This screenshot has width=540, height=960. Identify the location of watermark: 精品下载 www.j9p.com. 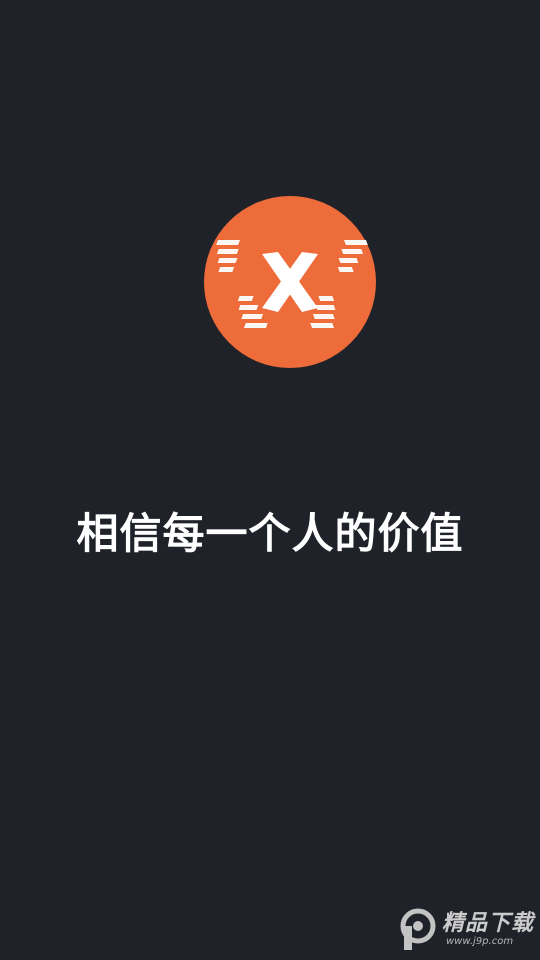
(466, 930).